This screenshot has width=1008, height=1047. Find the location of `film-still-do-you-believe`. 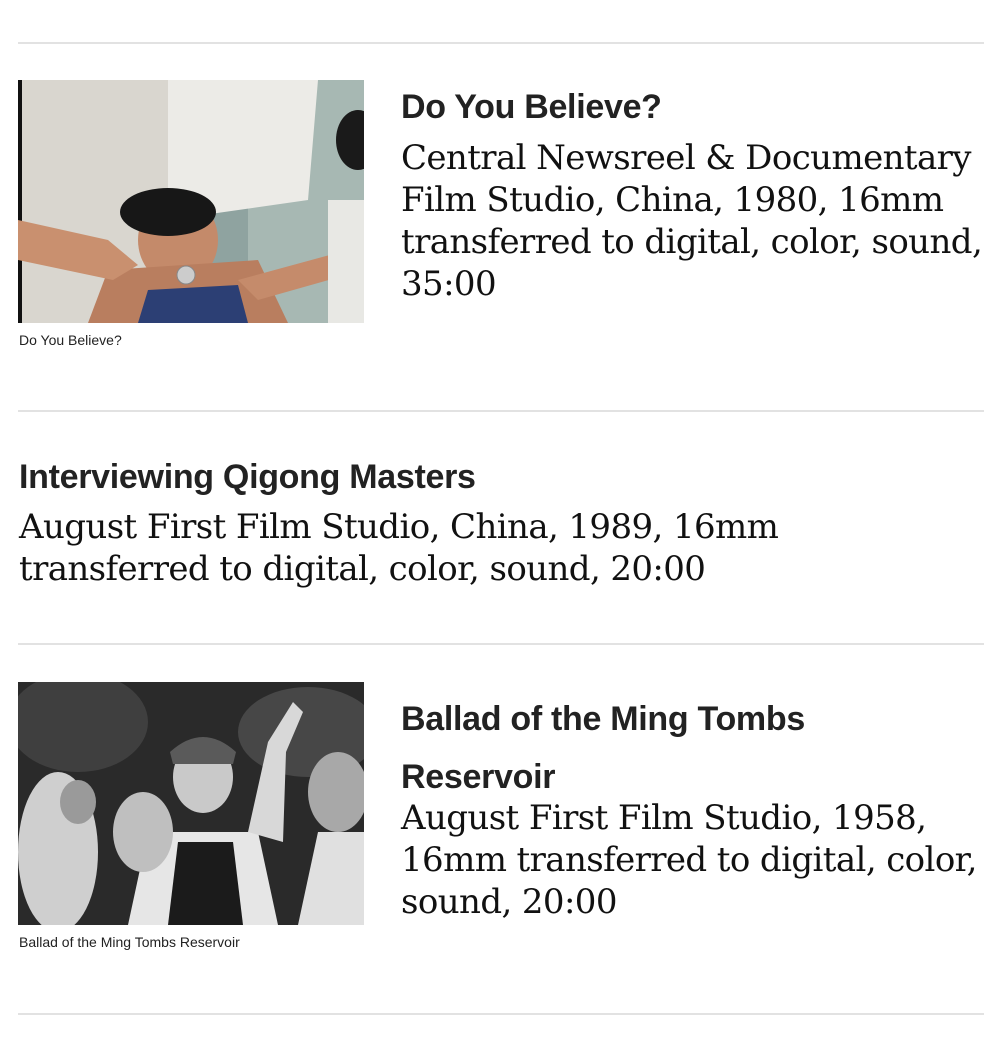

film-still-do-you-believe is located at coordinates (191, 201).